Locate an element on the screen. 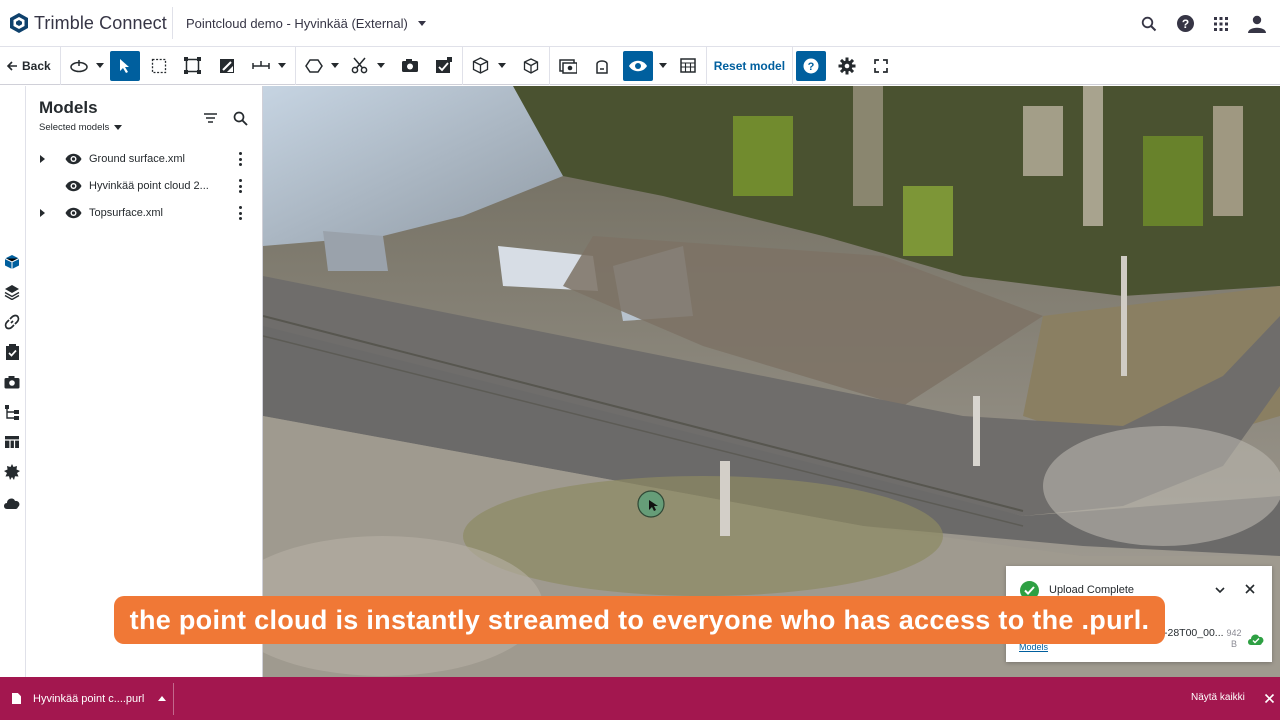  download-item: Hyvinkää point c....purl is located at coordinates (87, 698).